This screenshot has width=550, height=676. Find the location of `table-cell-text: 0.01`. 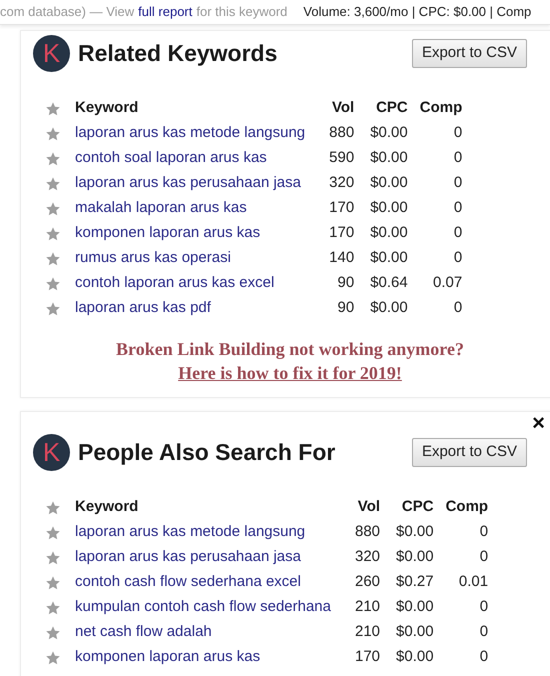

table-cell-text: 0.01 is located at coordinates (473, 582).